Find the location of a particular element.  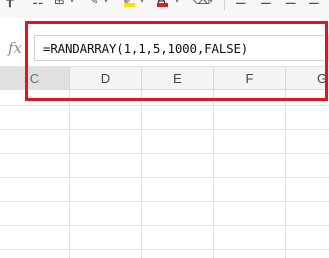

table-caret-icon: ▾ is located at coordinates (72, 2).